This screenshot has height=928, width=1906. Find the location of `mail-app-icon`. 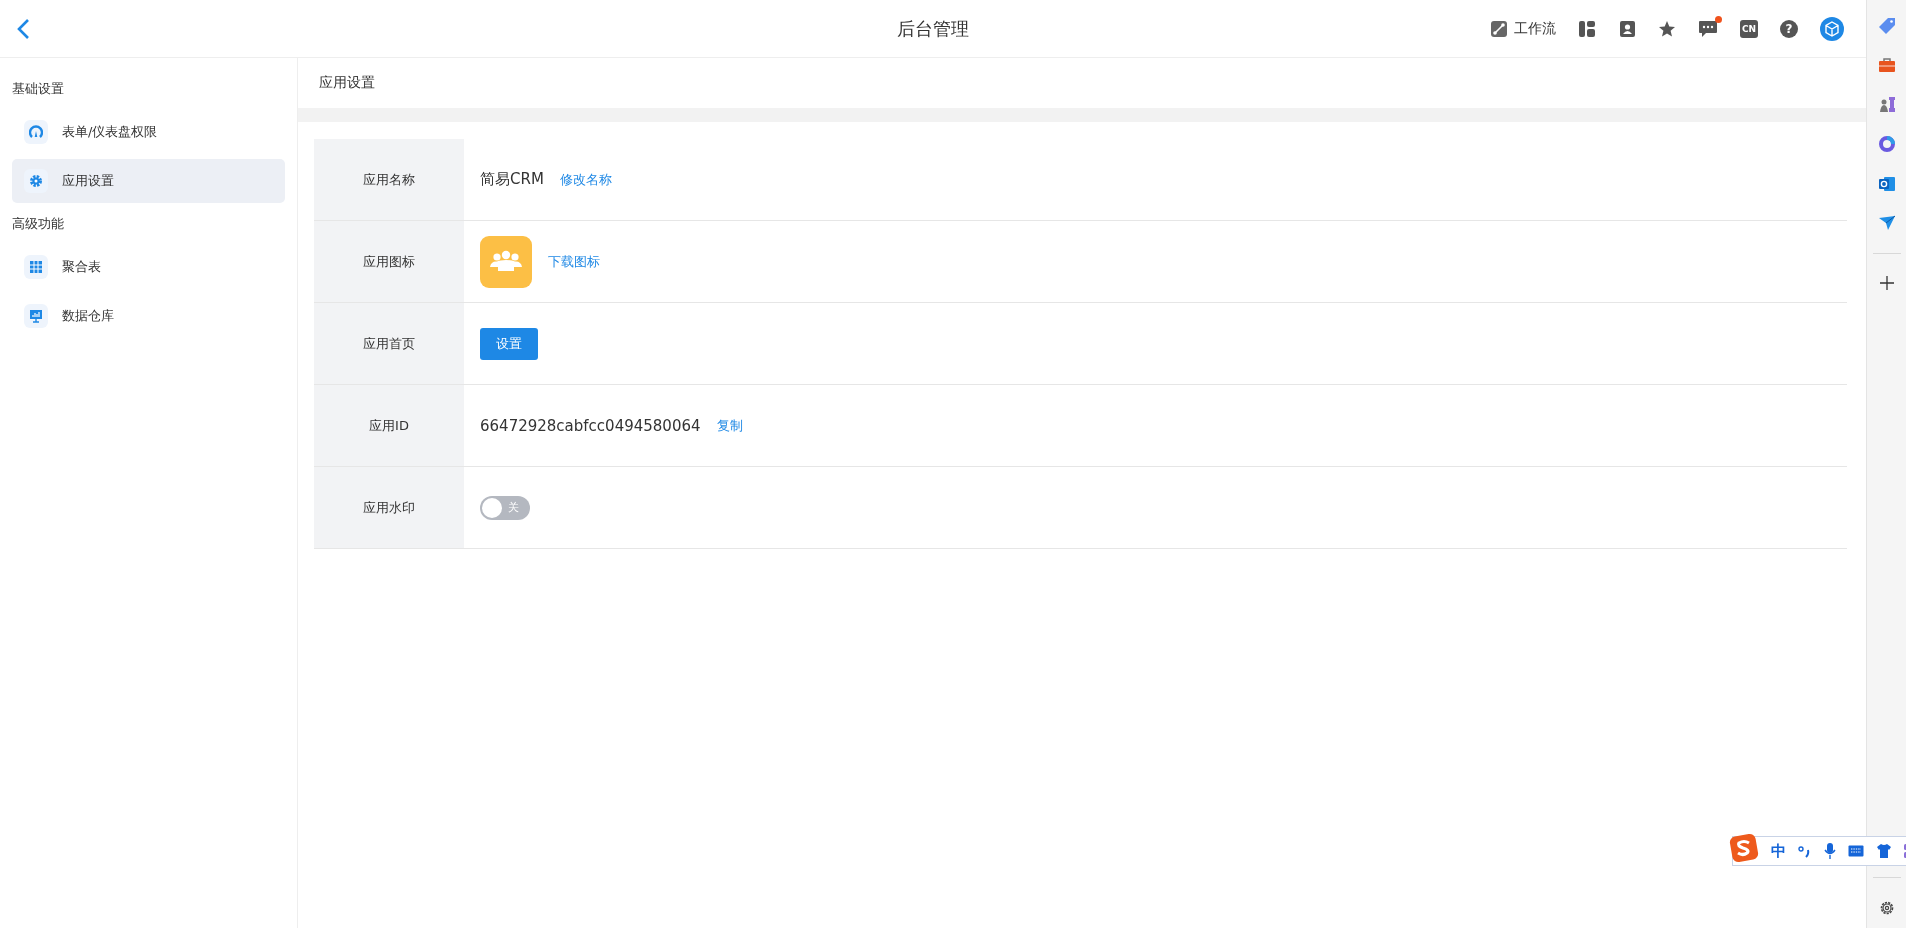

mail-app-icon is located at coordinates (1886, 184).